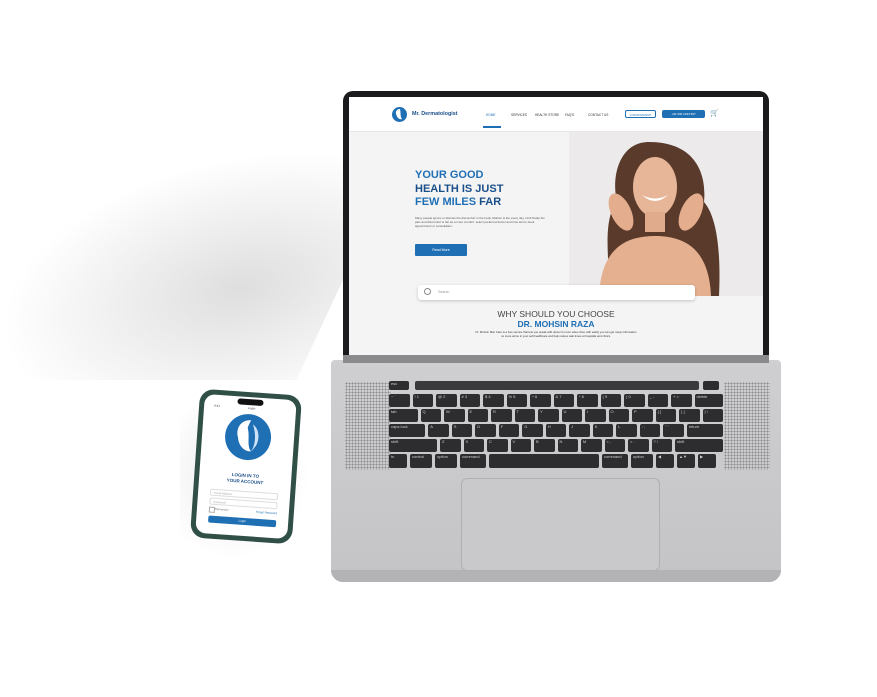 This screenshot has width=877, height=697. Describe the element at coordinates (708, 400) in the screenshot. I see `keyboard-key: delete` at that location.